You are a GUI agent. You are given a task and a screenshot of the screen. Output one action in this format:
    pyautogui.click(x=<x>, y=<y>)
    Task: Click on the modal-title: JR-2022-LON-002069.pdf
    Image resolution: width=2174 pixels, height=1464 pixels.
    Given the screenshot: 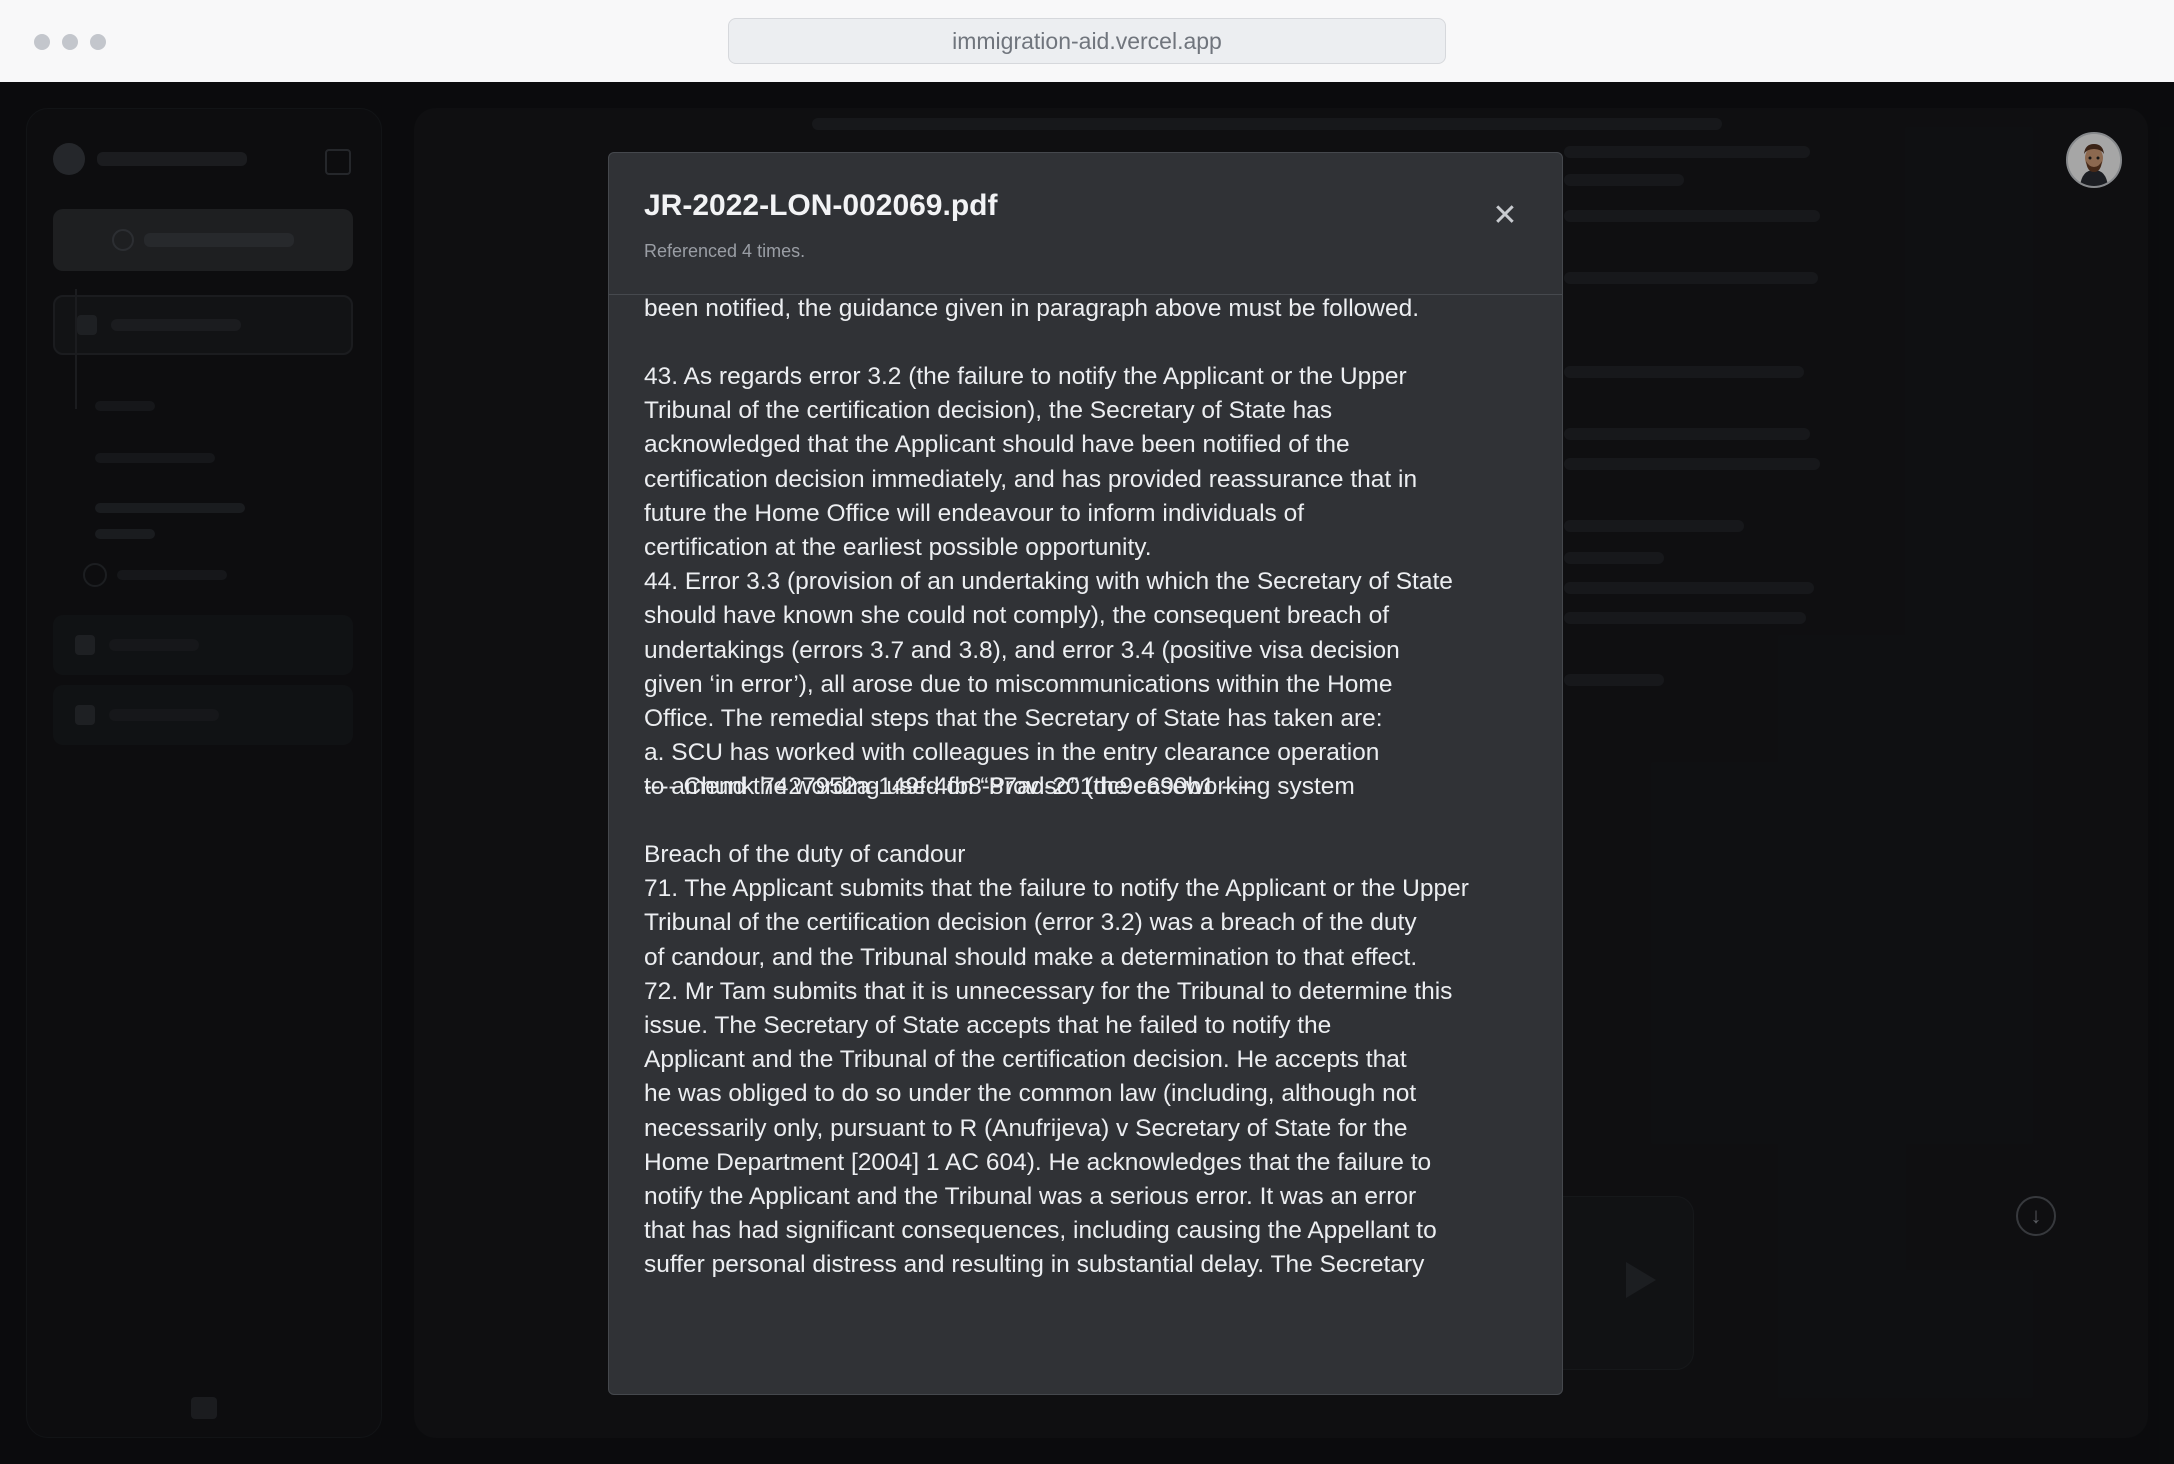 What is the action you would take?
    pyautogui.click(x=821, y=205)
    